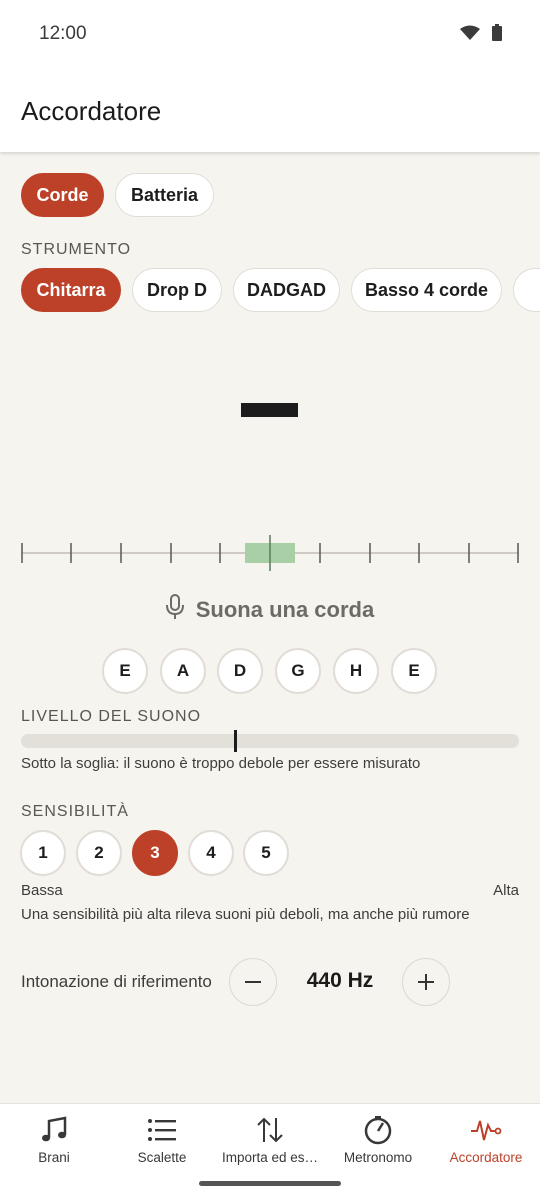  I want to click on nav-label-metronomo: Metronomo, so click(378, 1157).